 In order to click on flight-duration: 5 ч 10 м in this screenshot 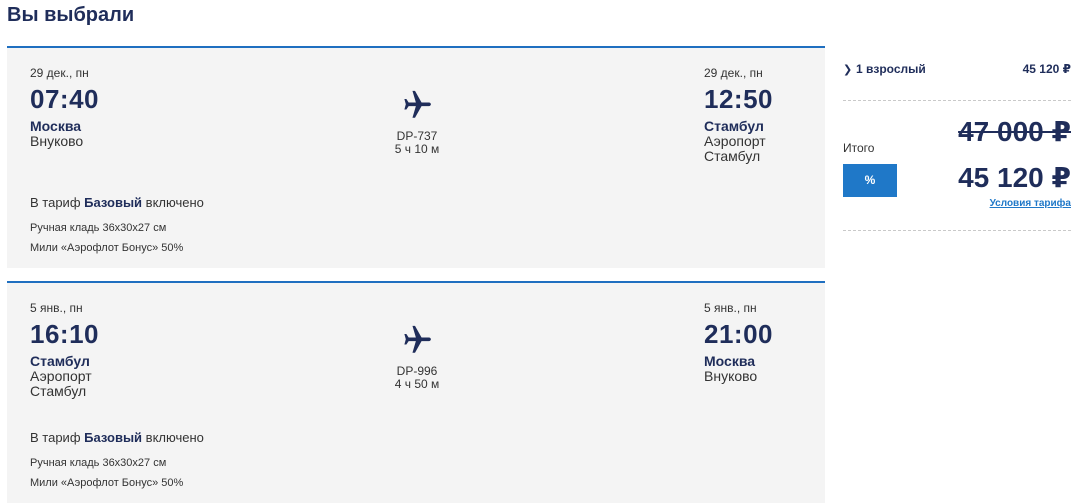, I will do `click(417, 149)`.